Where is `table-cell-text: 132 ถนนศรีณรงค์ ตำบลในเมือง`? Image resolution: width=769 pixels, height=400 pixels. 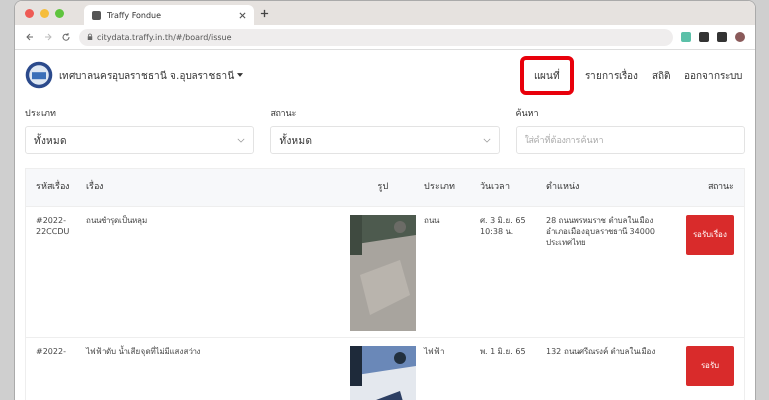
table-cell-text: 132 ถนนศรีณรงค์ ตำบลในเมือง is located at coordinates (601, 352).